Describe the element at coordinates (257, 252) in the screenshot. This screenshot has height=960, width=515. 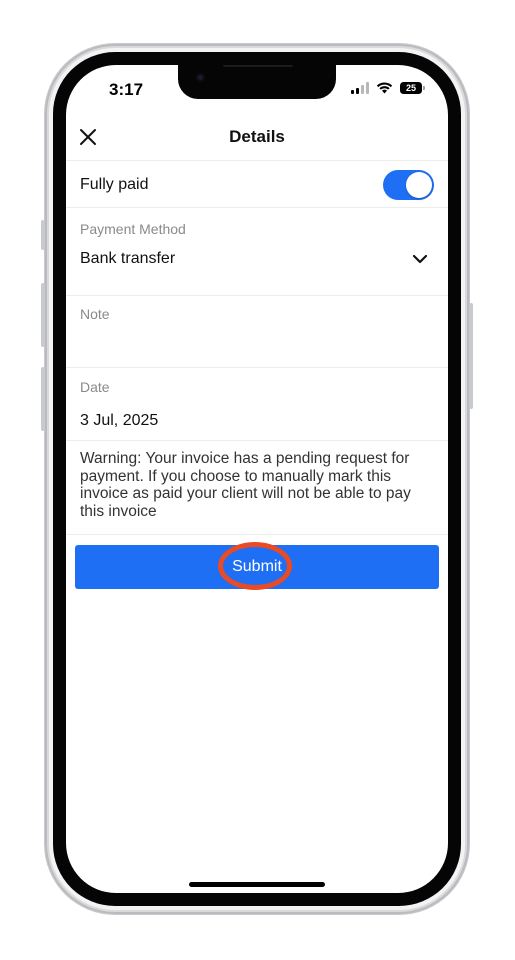
I see `payment-method-field: Payment Method Bank transfer` at that location.